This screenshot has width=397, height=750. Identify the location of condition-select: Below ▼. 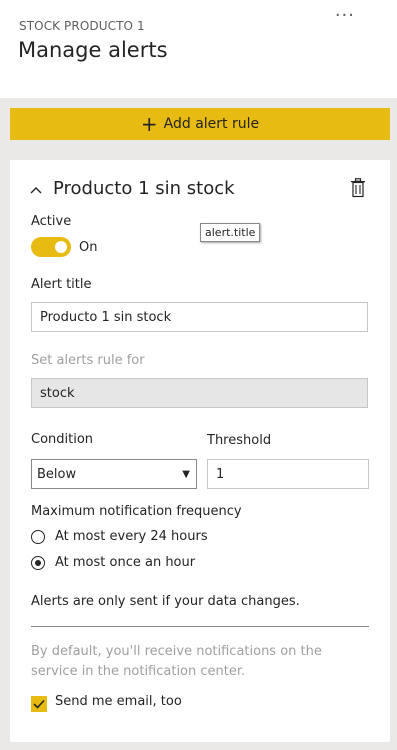
(114, 474).